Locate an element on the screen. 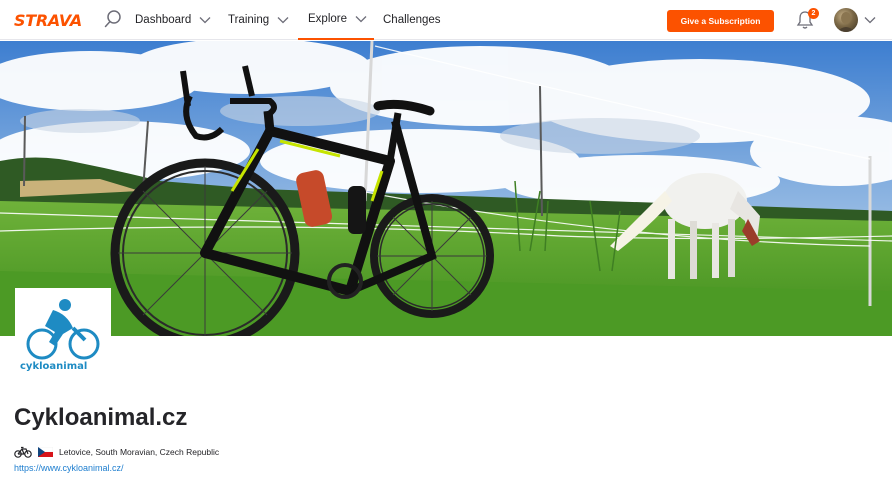 The image size is (892, 478). nav-challenges-label: Challenges is located at coordinates (412, 20).